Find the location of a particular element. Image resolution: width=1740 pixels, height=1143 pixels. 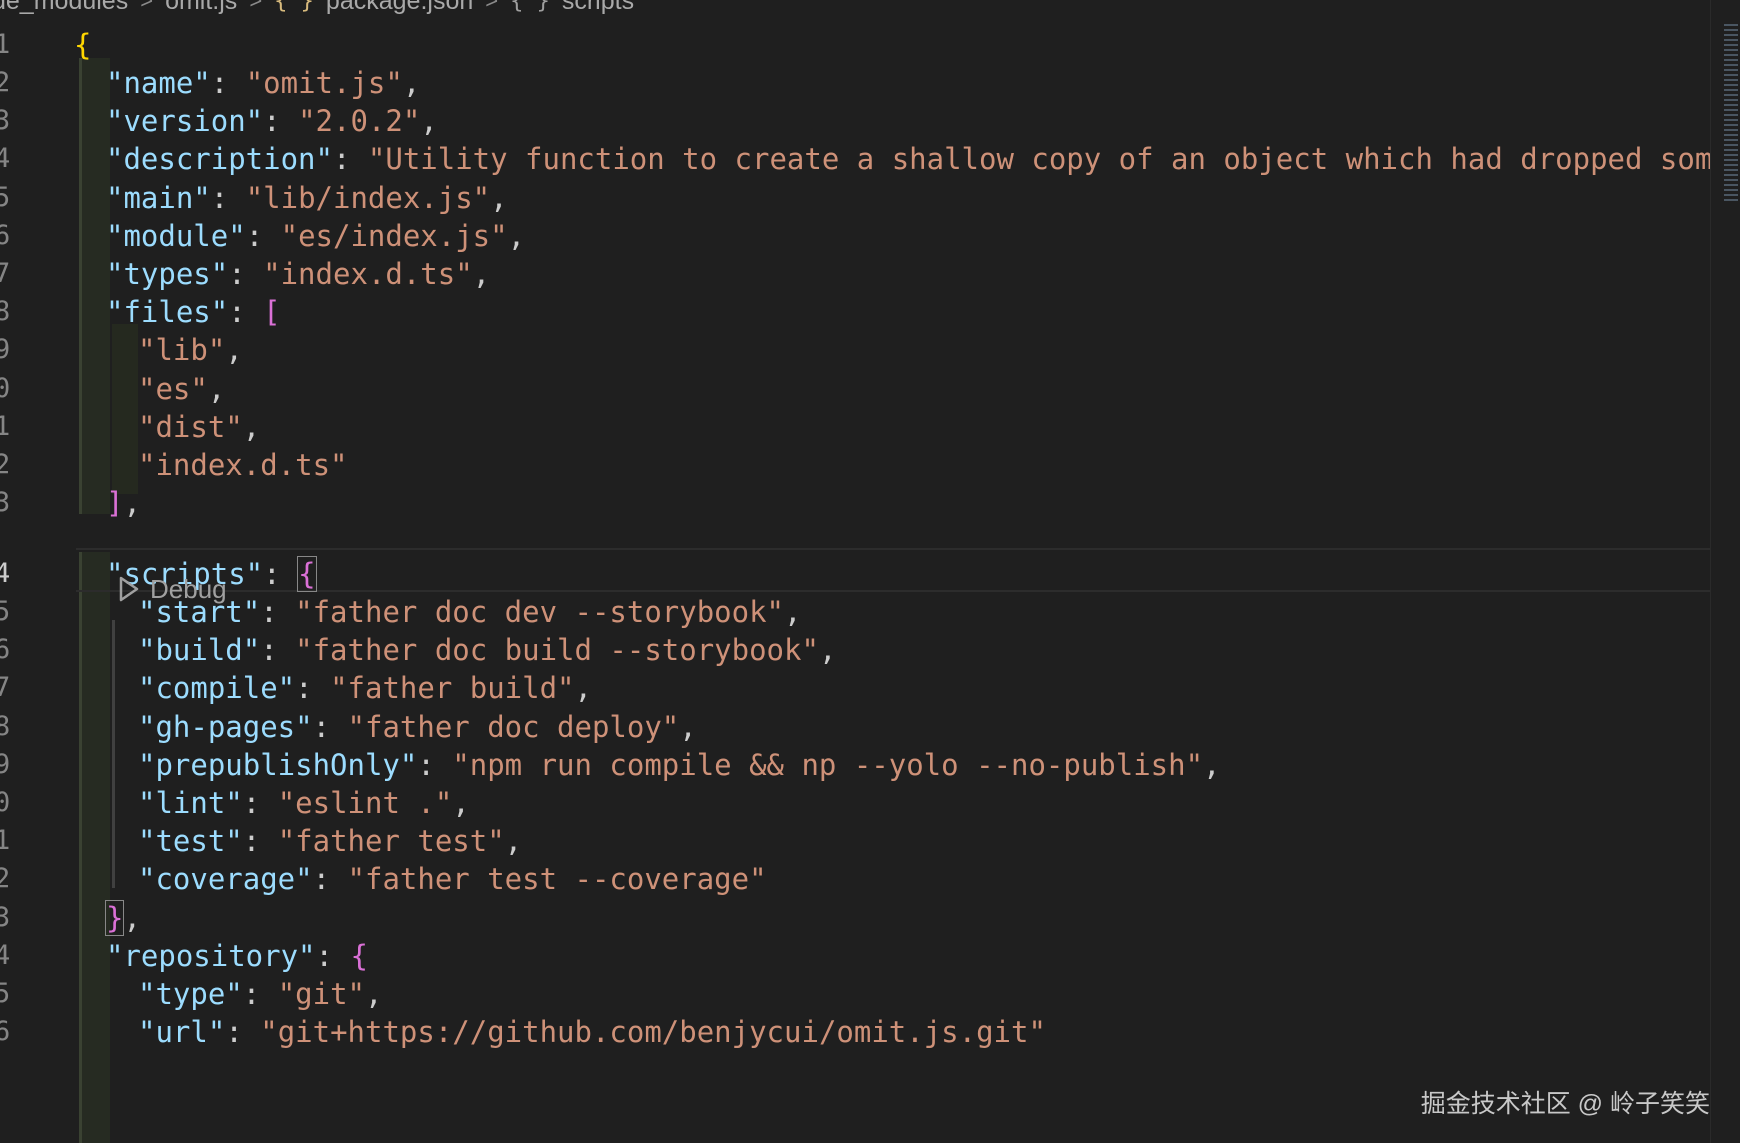

code-line: 3], is located at coordinates (855, 503).